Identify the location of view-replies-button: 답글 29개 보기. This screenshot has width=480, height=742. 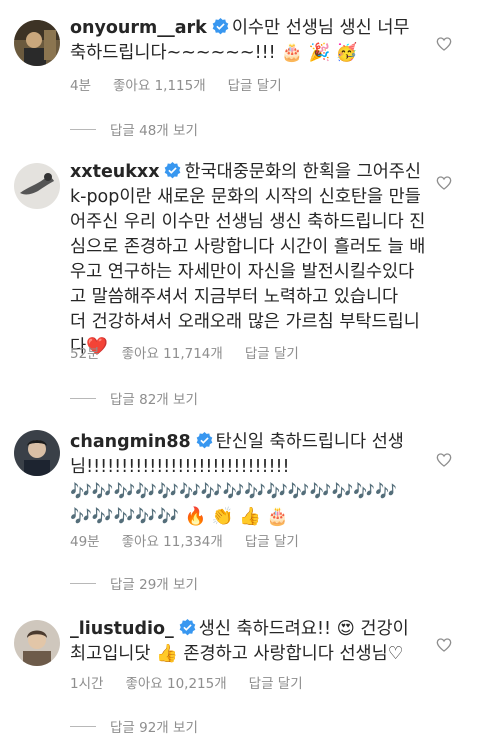
(134, 583).